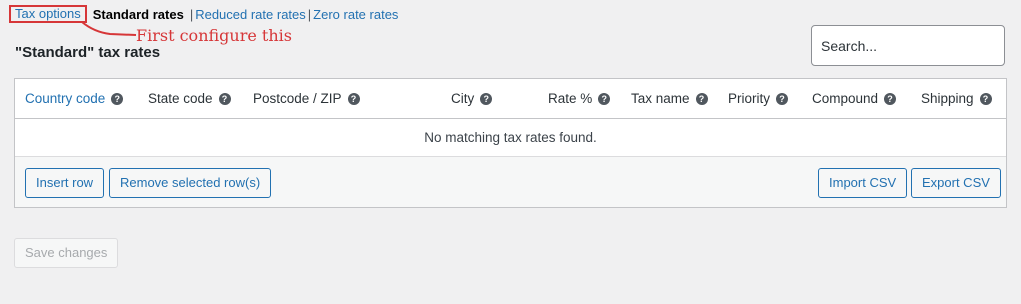 Image resolution: width=1021 pixels, height=304 pixels. Describe the element at coordinates (947, 98) in the screenshot. I see `column-label: Shipping` at that location.